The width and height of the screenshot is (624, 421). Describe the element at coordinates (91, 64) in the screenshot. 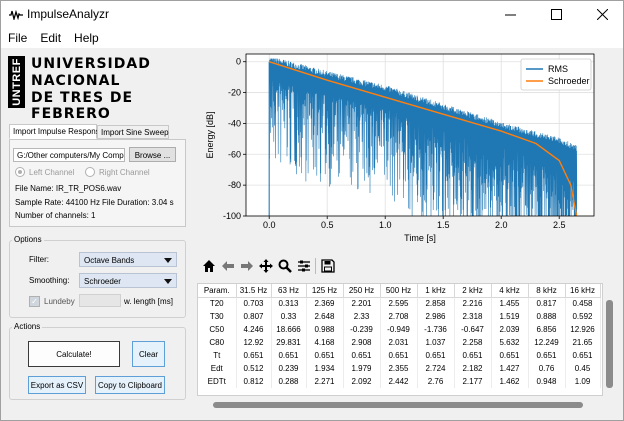

I see `logo-line-1: UNIVERSIDAD` at that location.